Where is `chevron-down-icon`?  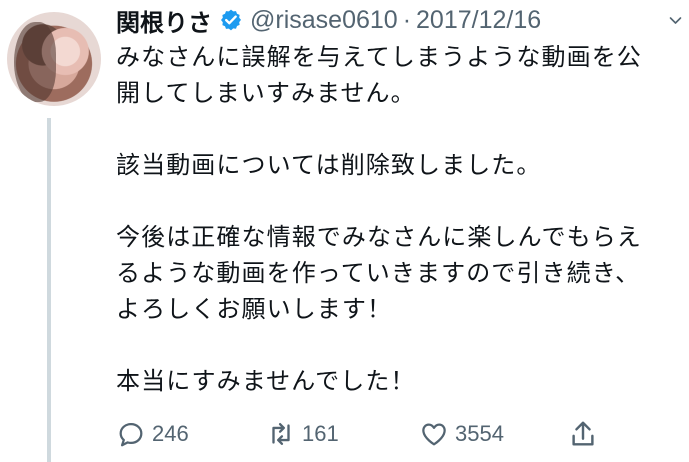 chevron-down-icon is located at coordinates (675, 20).